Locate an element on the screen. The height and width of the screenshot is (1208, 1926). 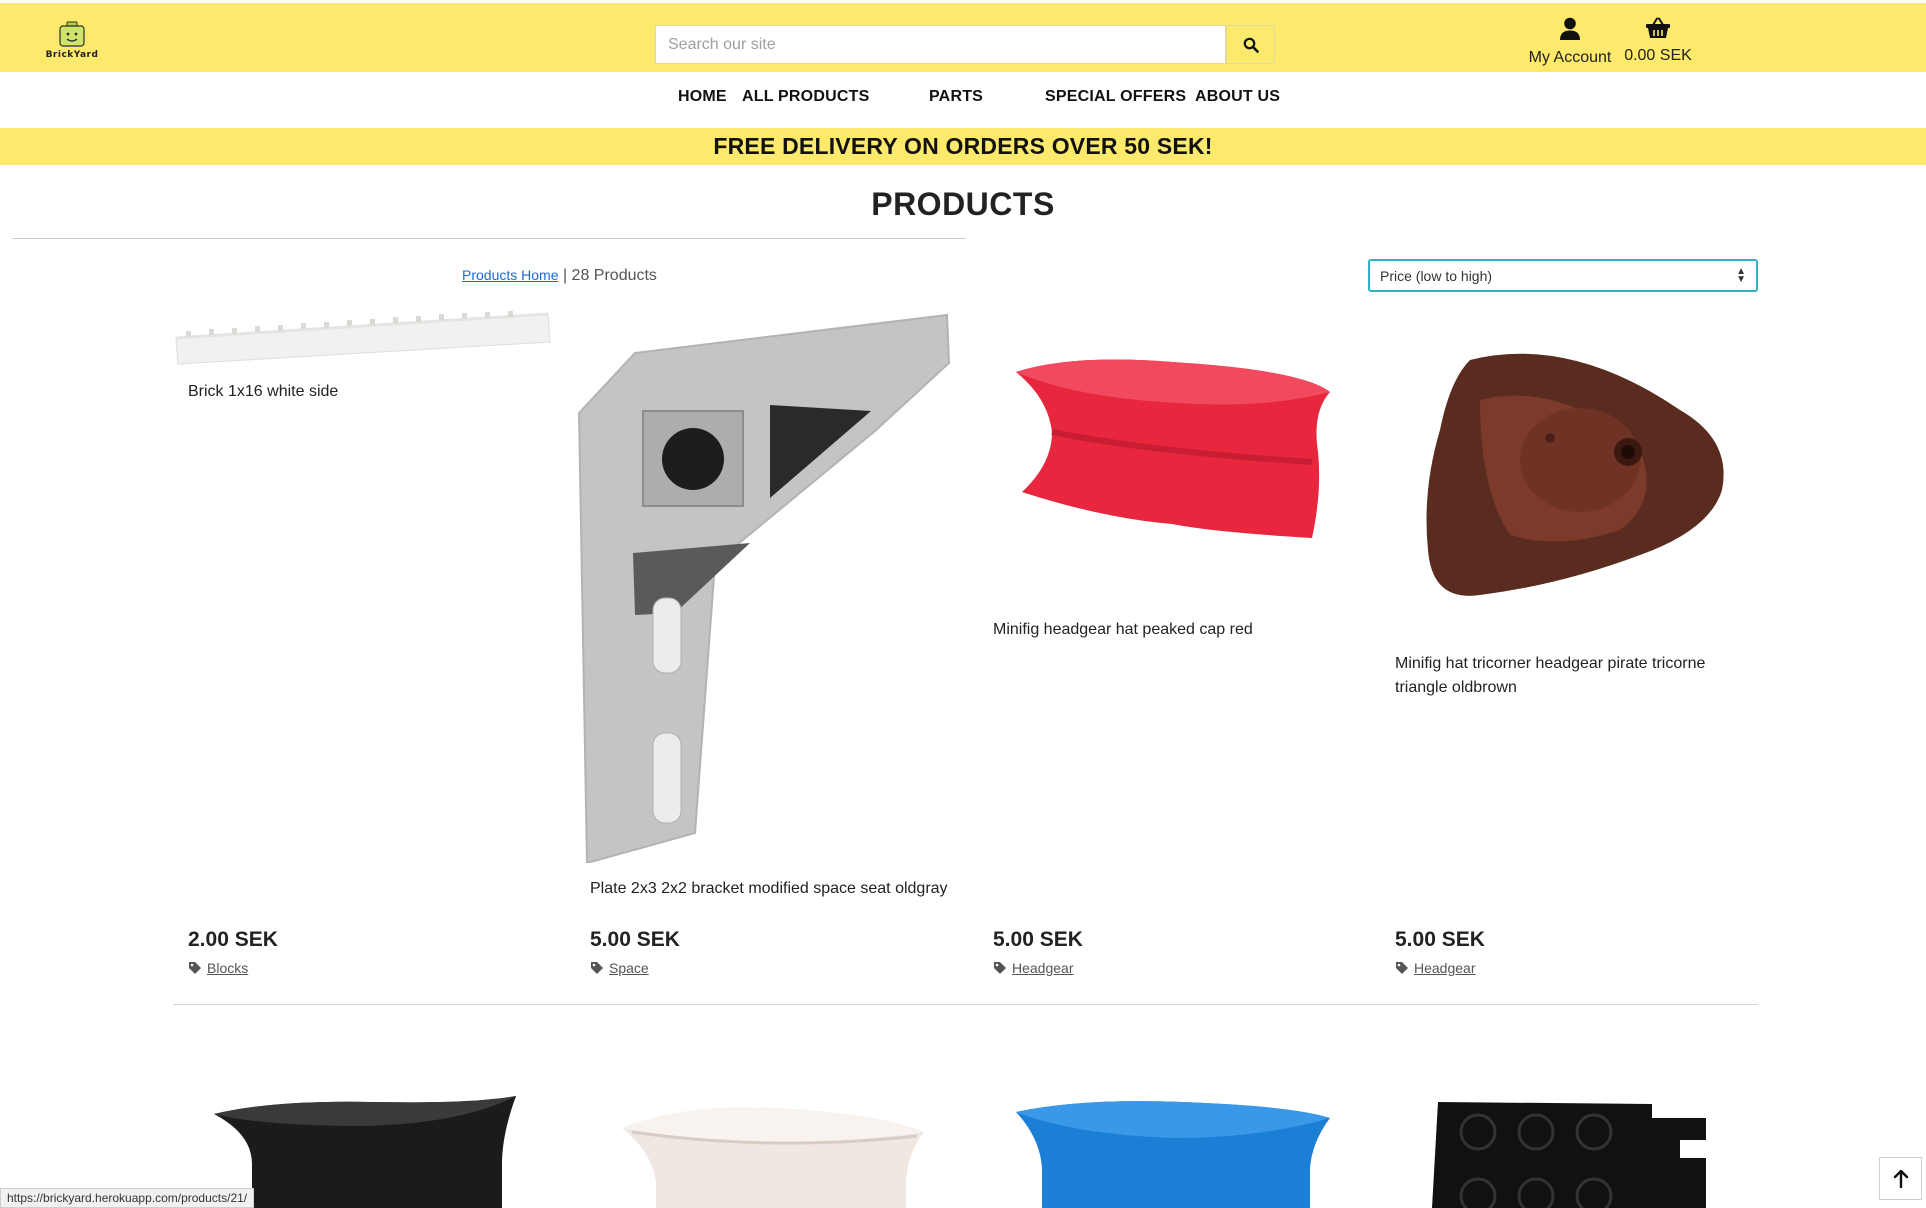
product-image-plate-black is located at coordinates (1572, 1154).